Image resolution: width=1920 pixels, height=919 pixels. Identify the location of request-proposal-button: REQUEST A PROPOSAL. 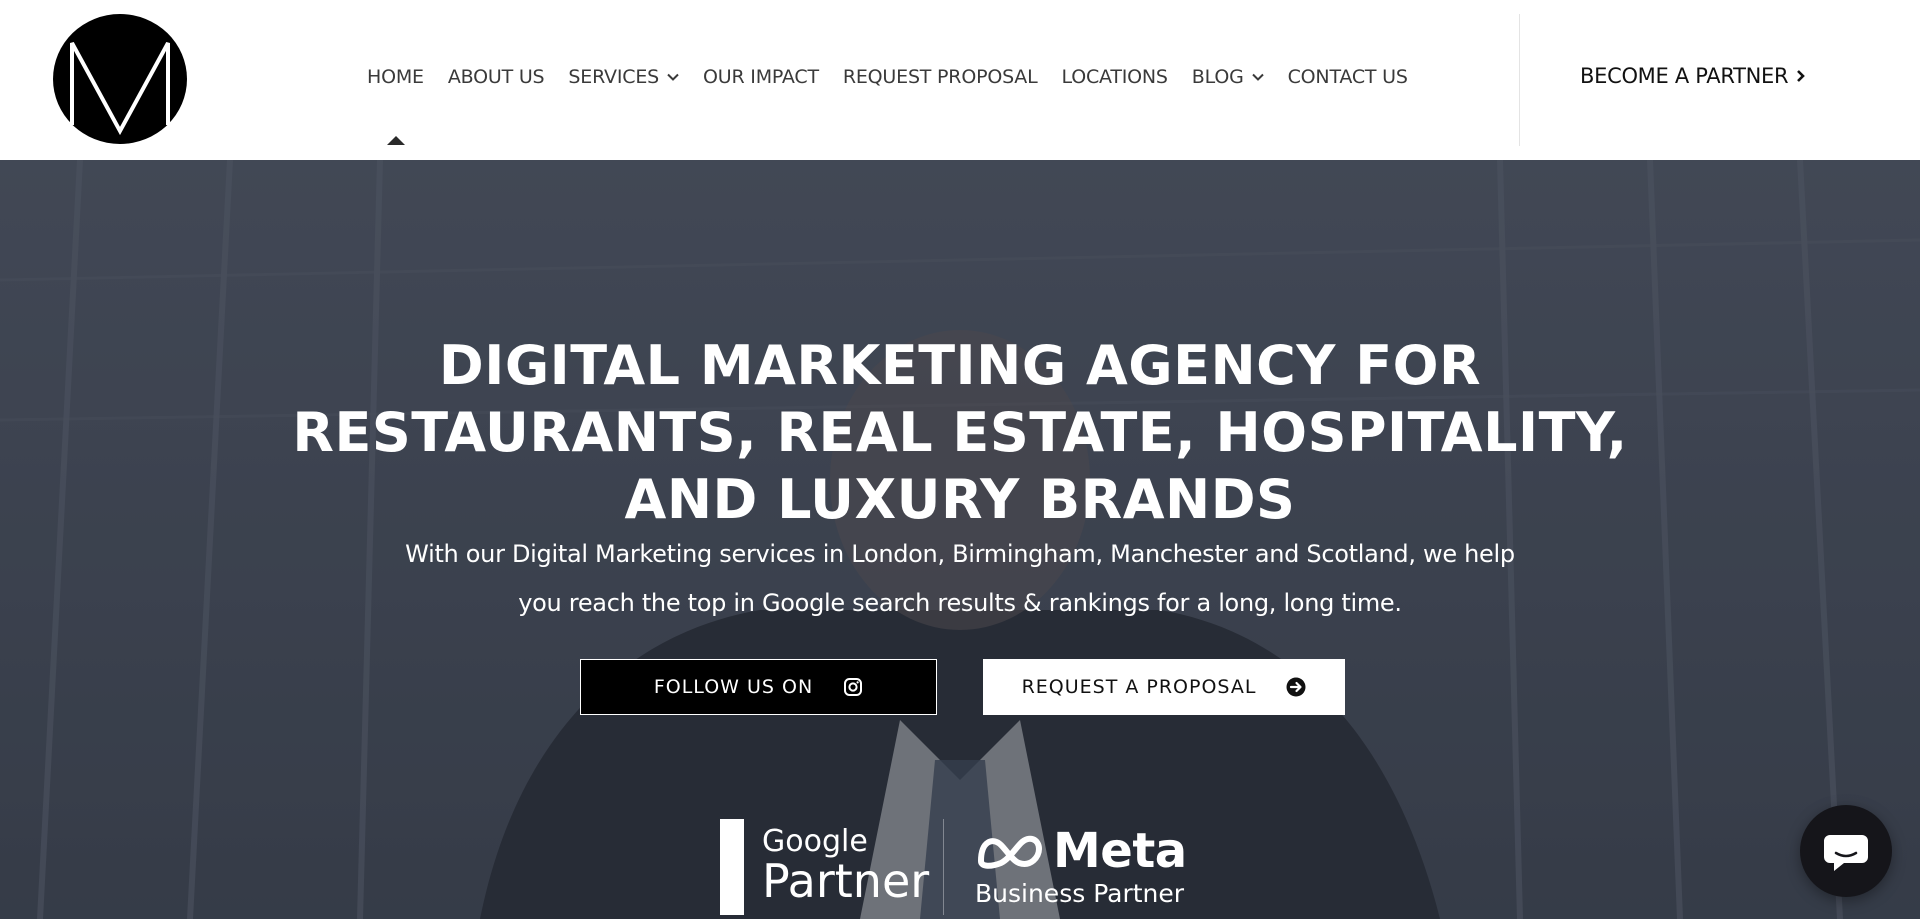
(1164, 687).